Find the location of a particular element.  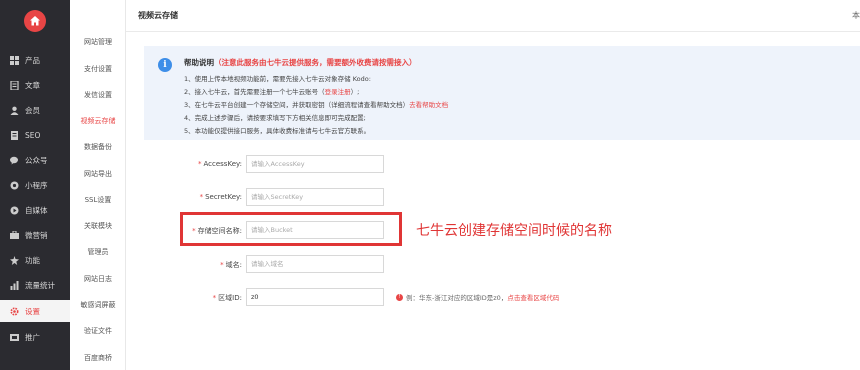

sidebar-item-label: SEO is located at coordinates (33, 135).